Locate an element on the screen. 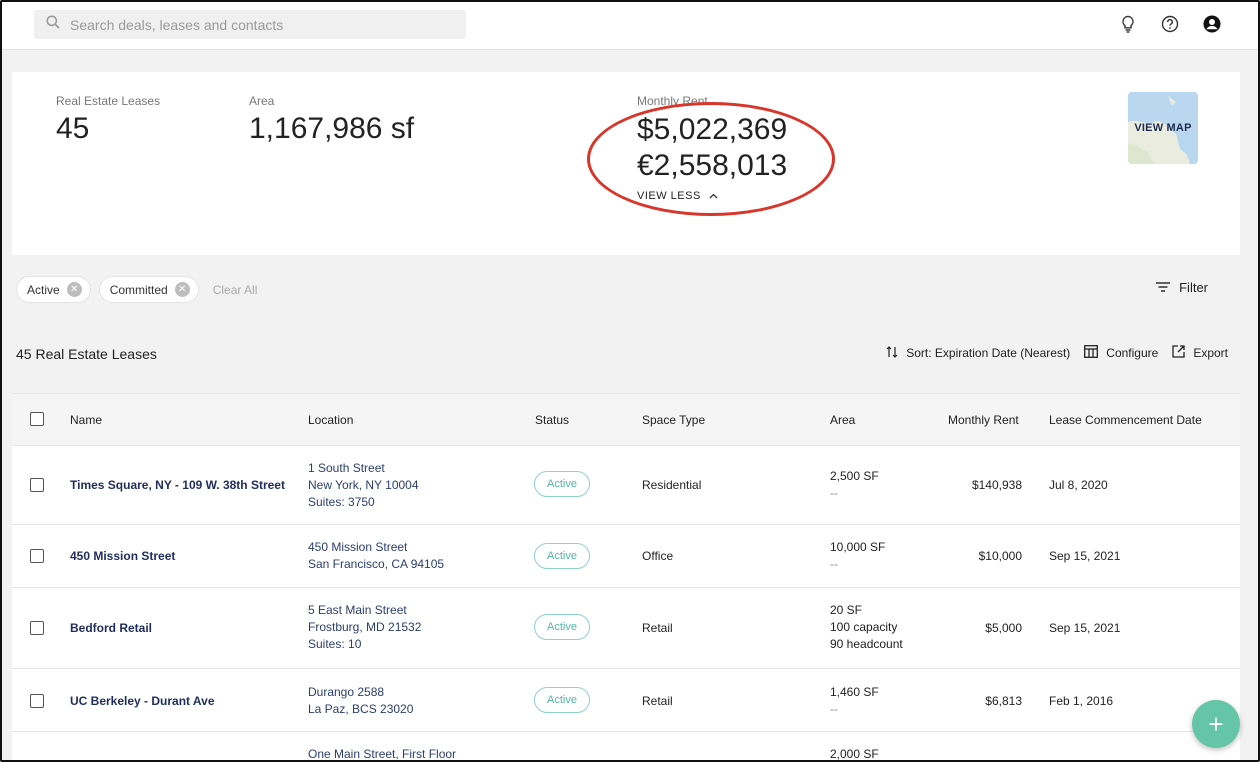  search-icon is located at coordinates (53, 24).